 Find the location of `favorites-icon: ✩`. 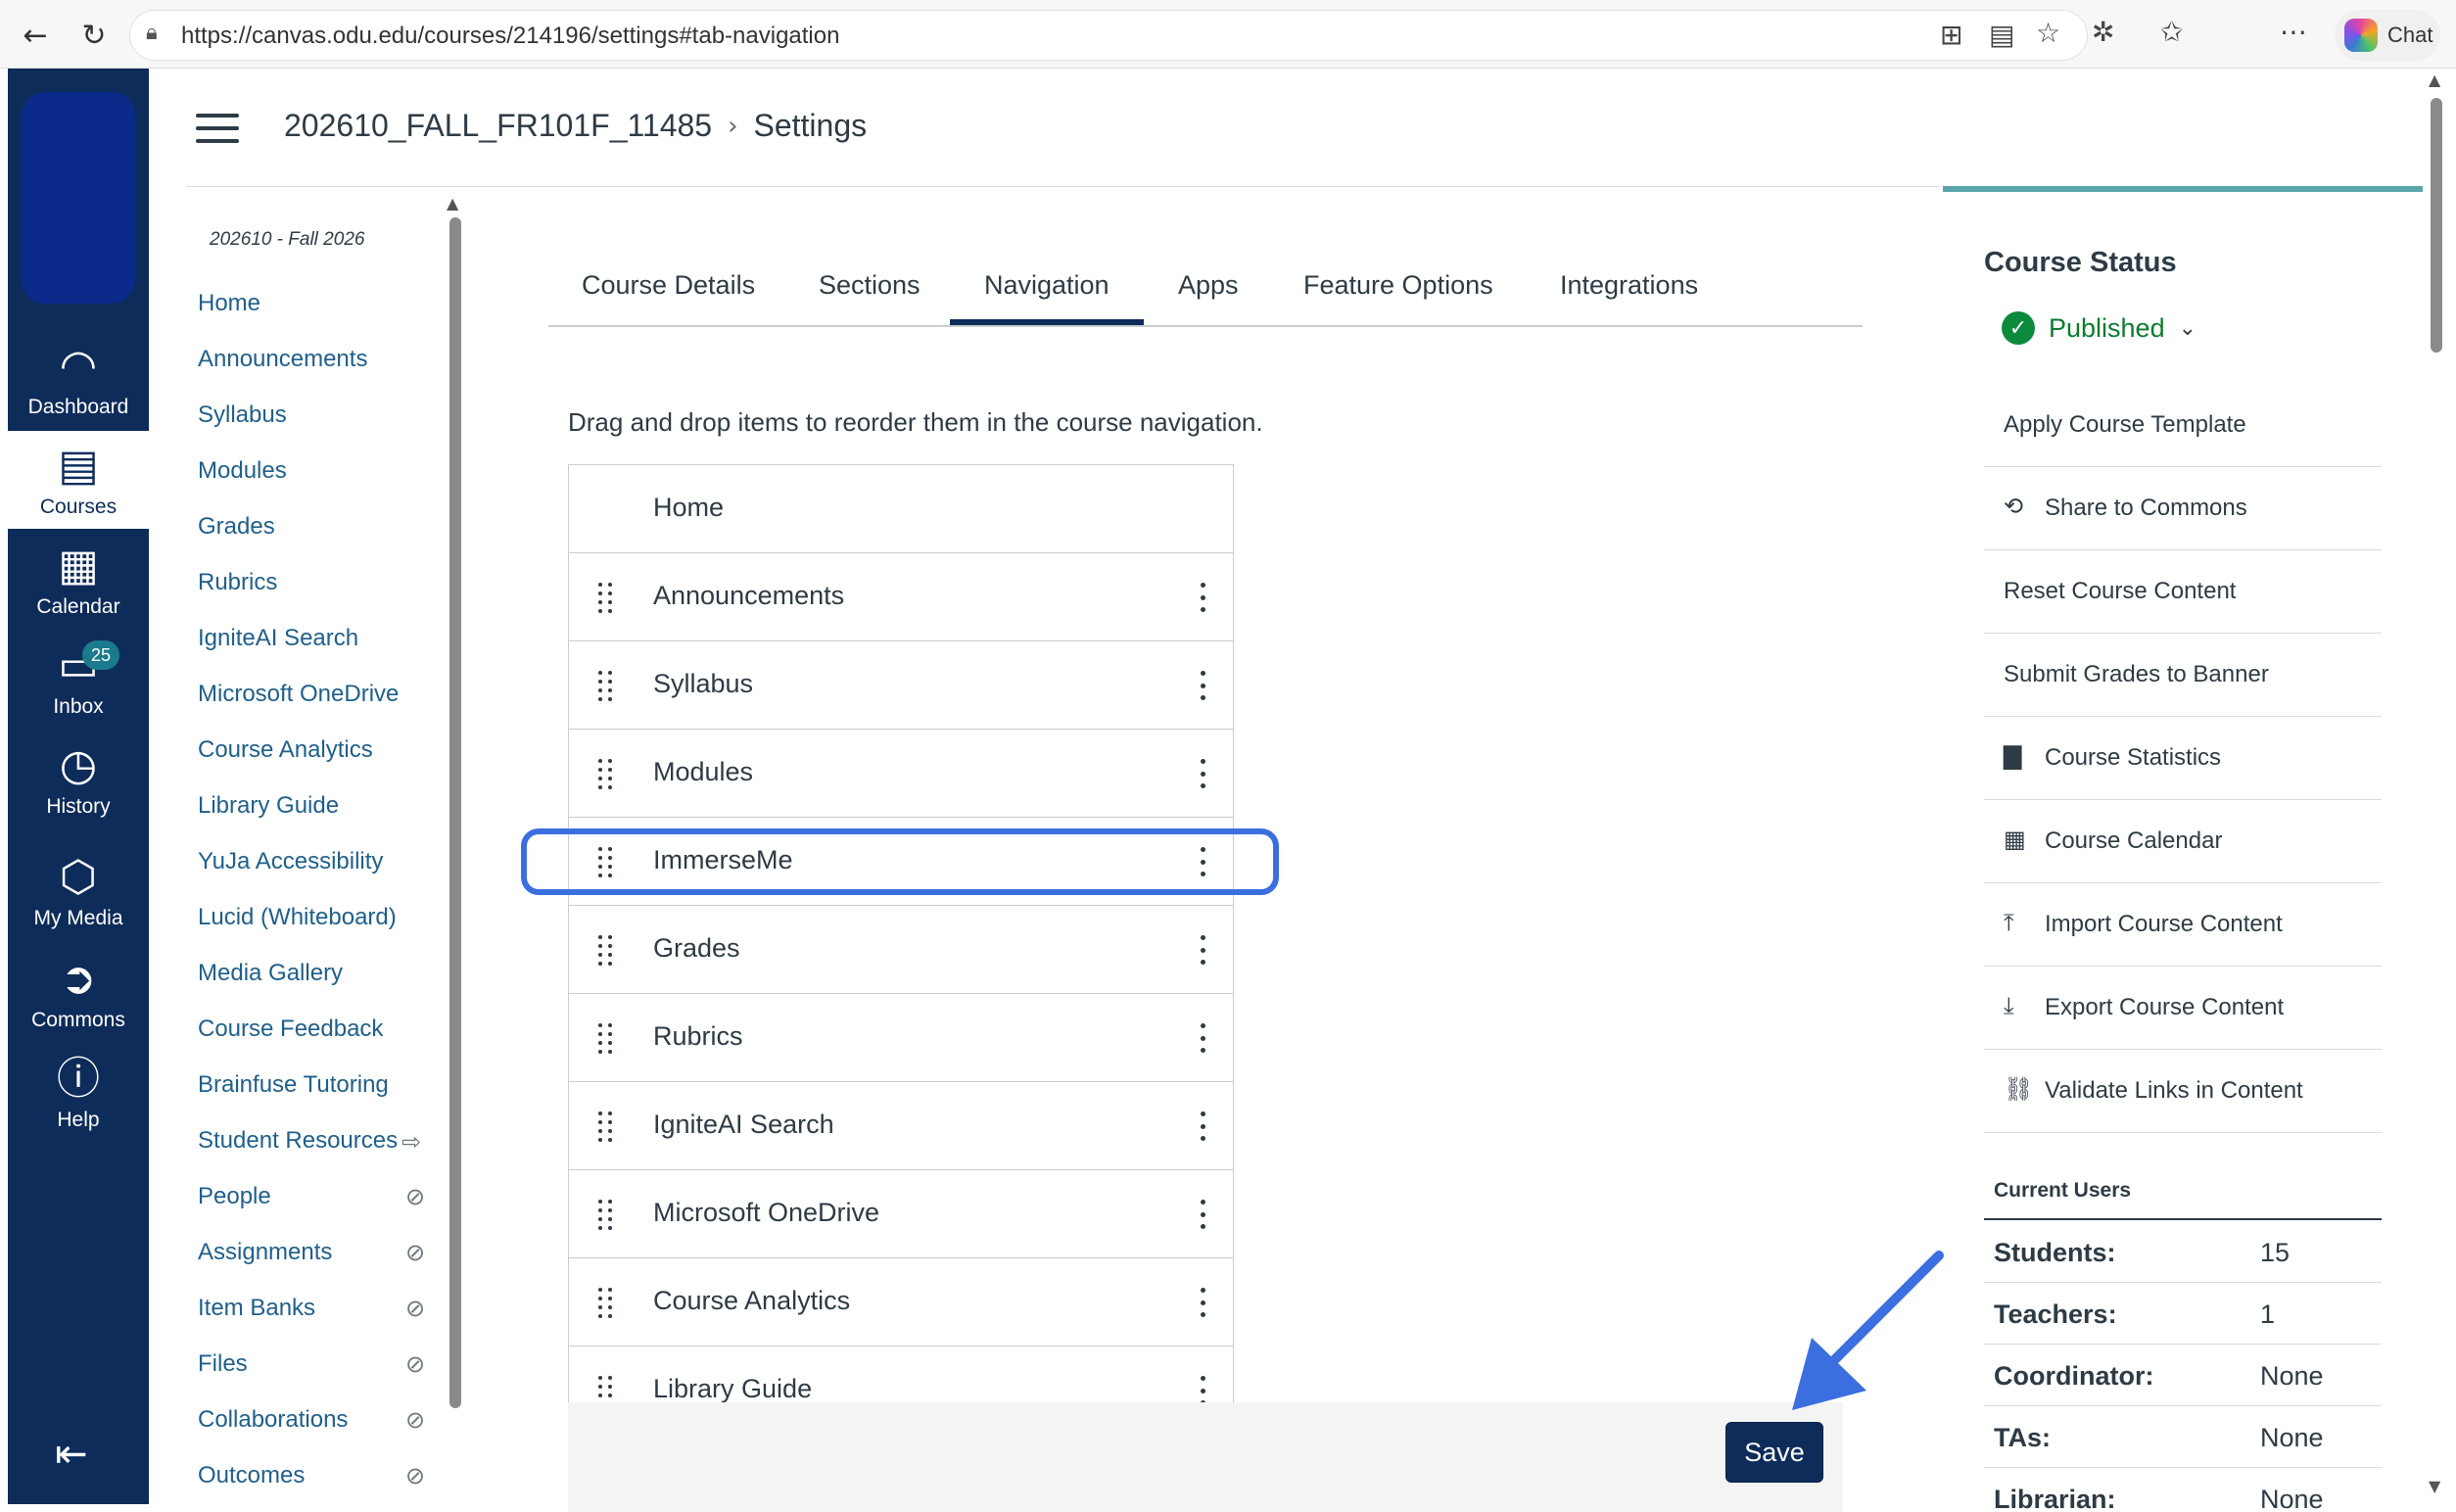

favorites-icon: ✩ is located at coordinates (2171, 32).